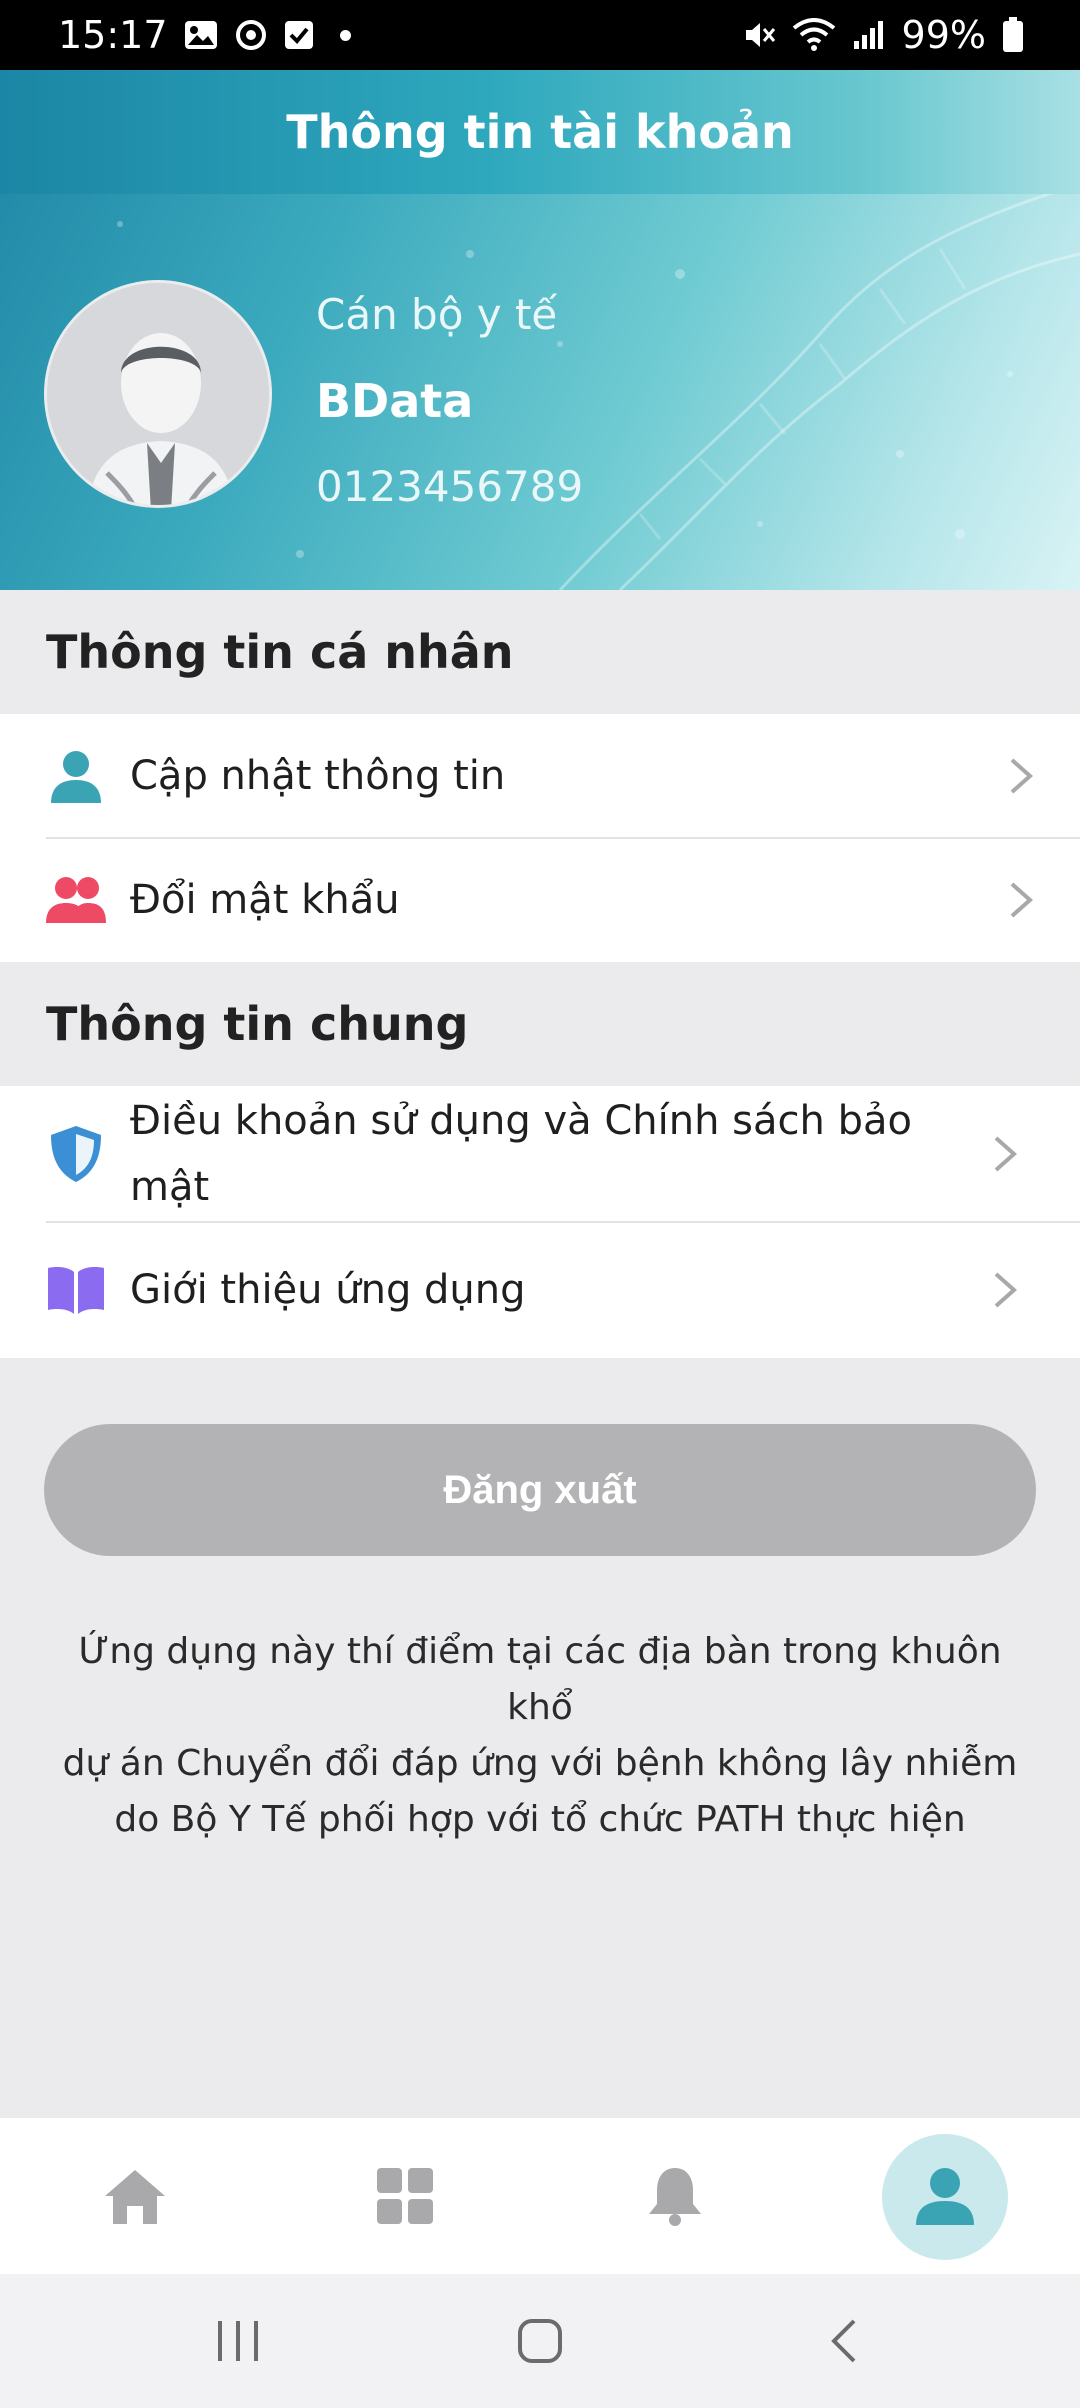  What do you see at coordinates (395, 401) in the screenshot?
I see `profile-name: BData` at bounding box center [395, 401].